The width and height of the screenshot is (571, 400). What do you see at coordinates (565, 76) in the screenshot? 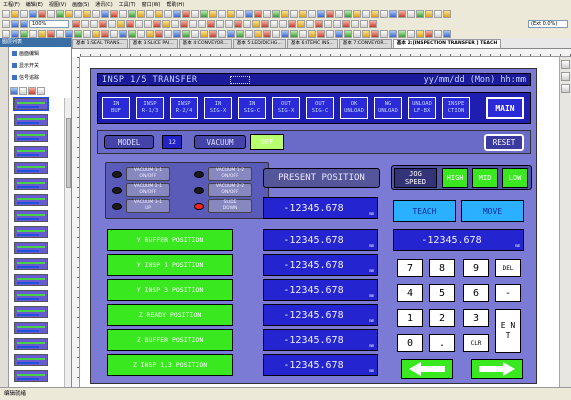
I see `grid-icon` at bounding box center [565, 76].